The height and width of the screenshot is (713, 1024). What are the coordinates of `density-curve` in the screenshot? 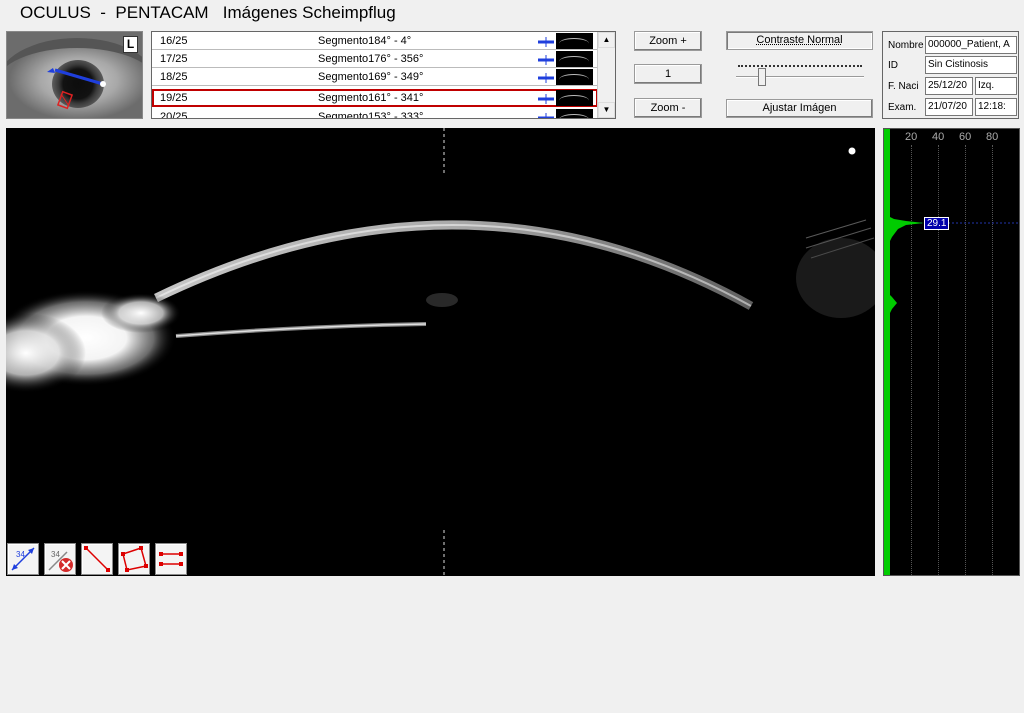 It's located at (951, 352).